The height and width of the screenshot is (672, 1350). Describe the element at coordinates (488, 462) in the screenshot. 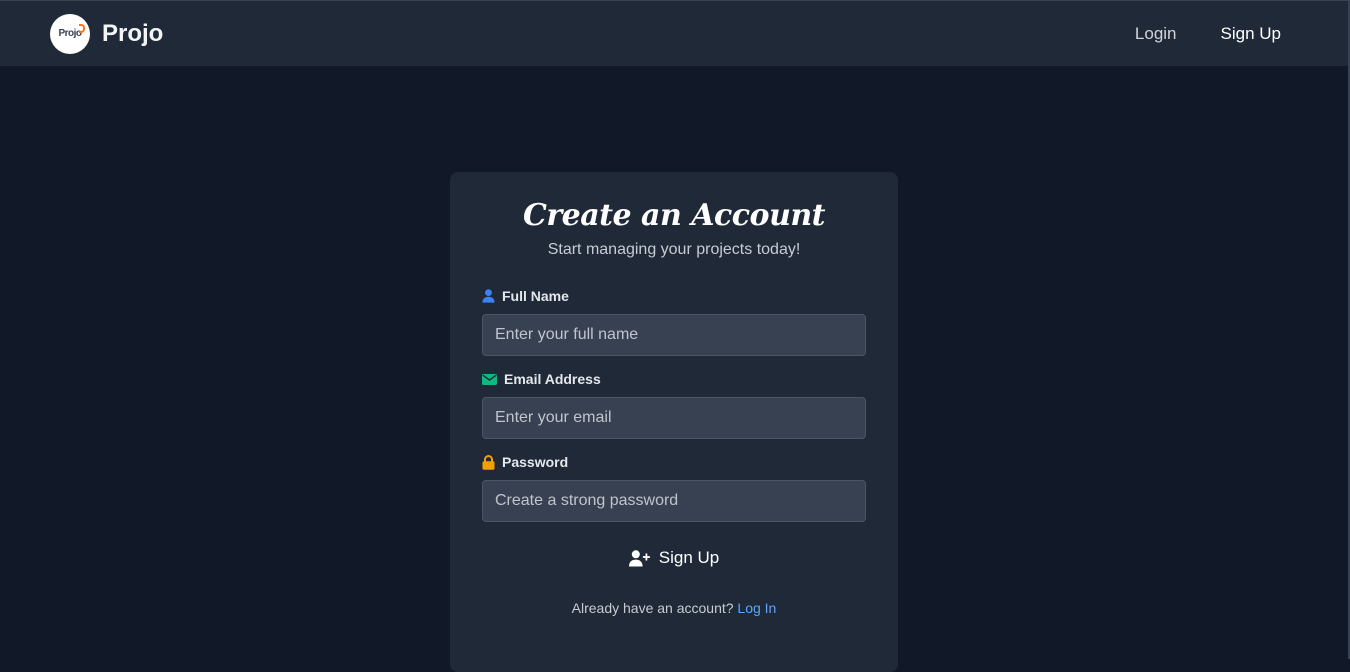

I see `lock-icon` at that location.